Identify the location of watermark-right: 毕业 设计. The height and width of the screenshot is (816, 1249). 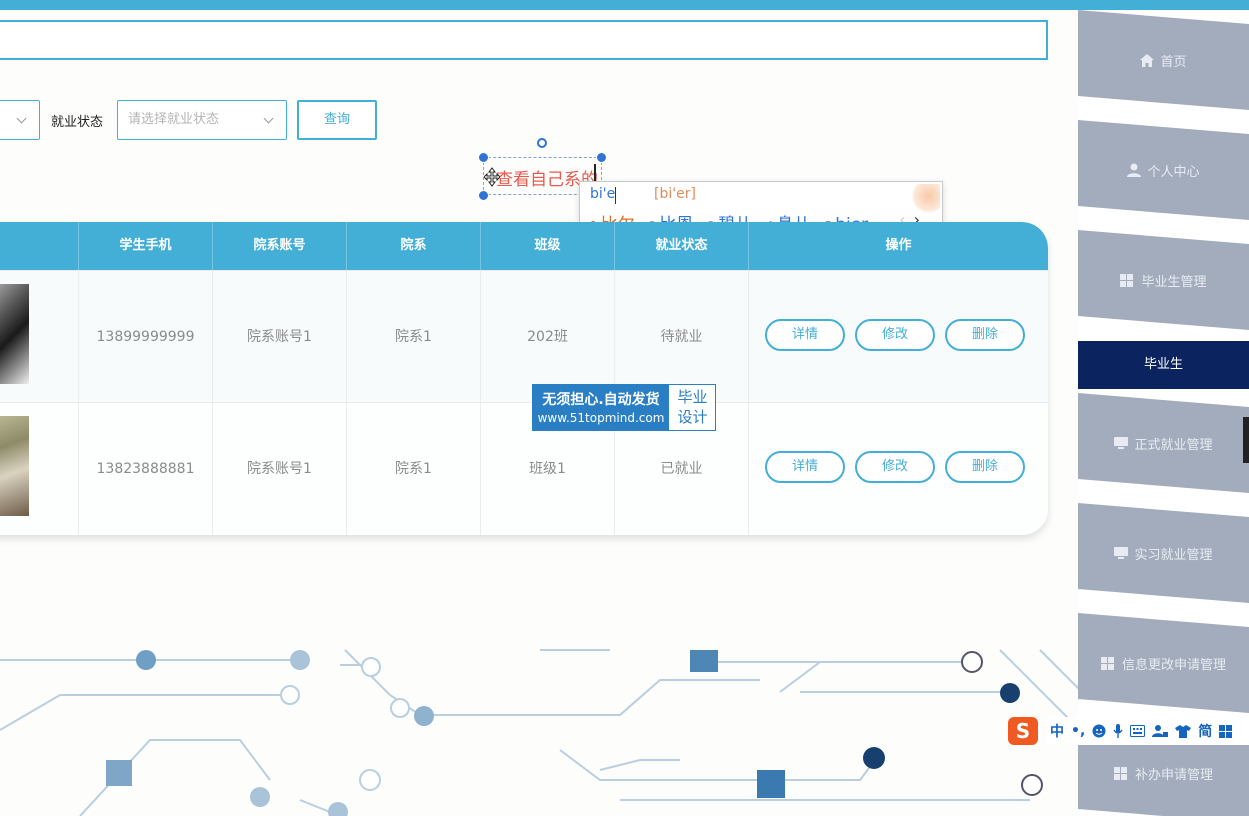
(692, 407).